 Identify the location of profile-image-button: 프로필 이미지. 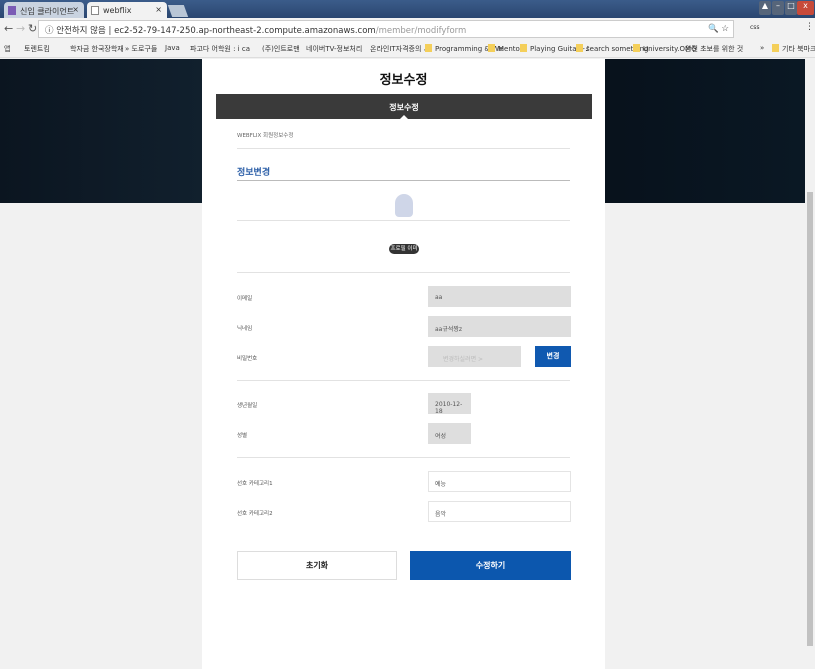
(404, 253).